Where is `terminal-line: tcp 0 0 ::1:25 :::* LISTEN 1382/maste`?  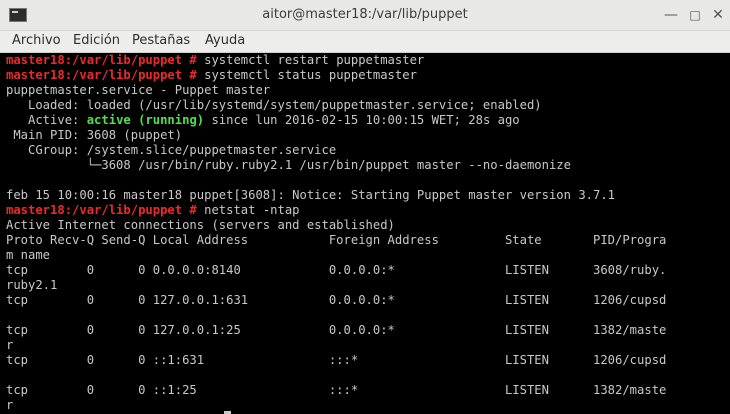 terminal-line: tcp 0 0 ::1:25 :::* LISTEN 1382/maste is located at coordinates (336, 390).